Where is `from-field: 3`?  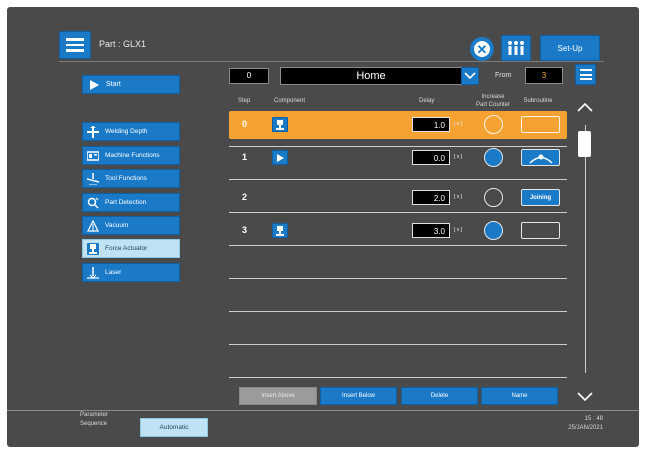
from-field: 3 is located at coordinates (544, 75).